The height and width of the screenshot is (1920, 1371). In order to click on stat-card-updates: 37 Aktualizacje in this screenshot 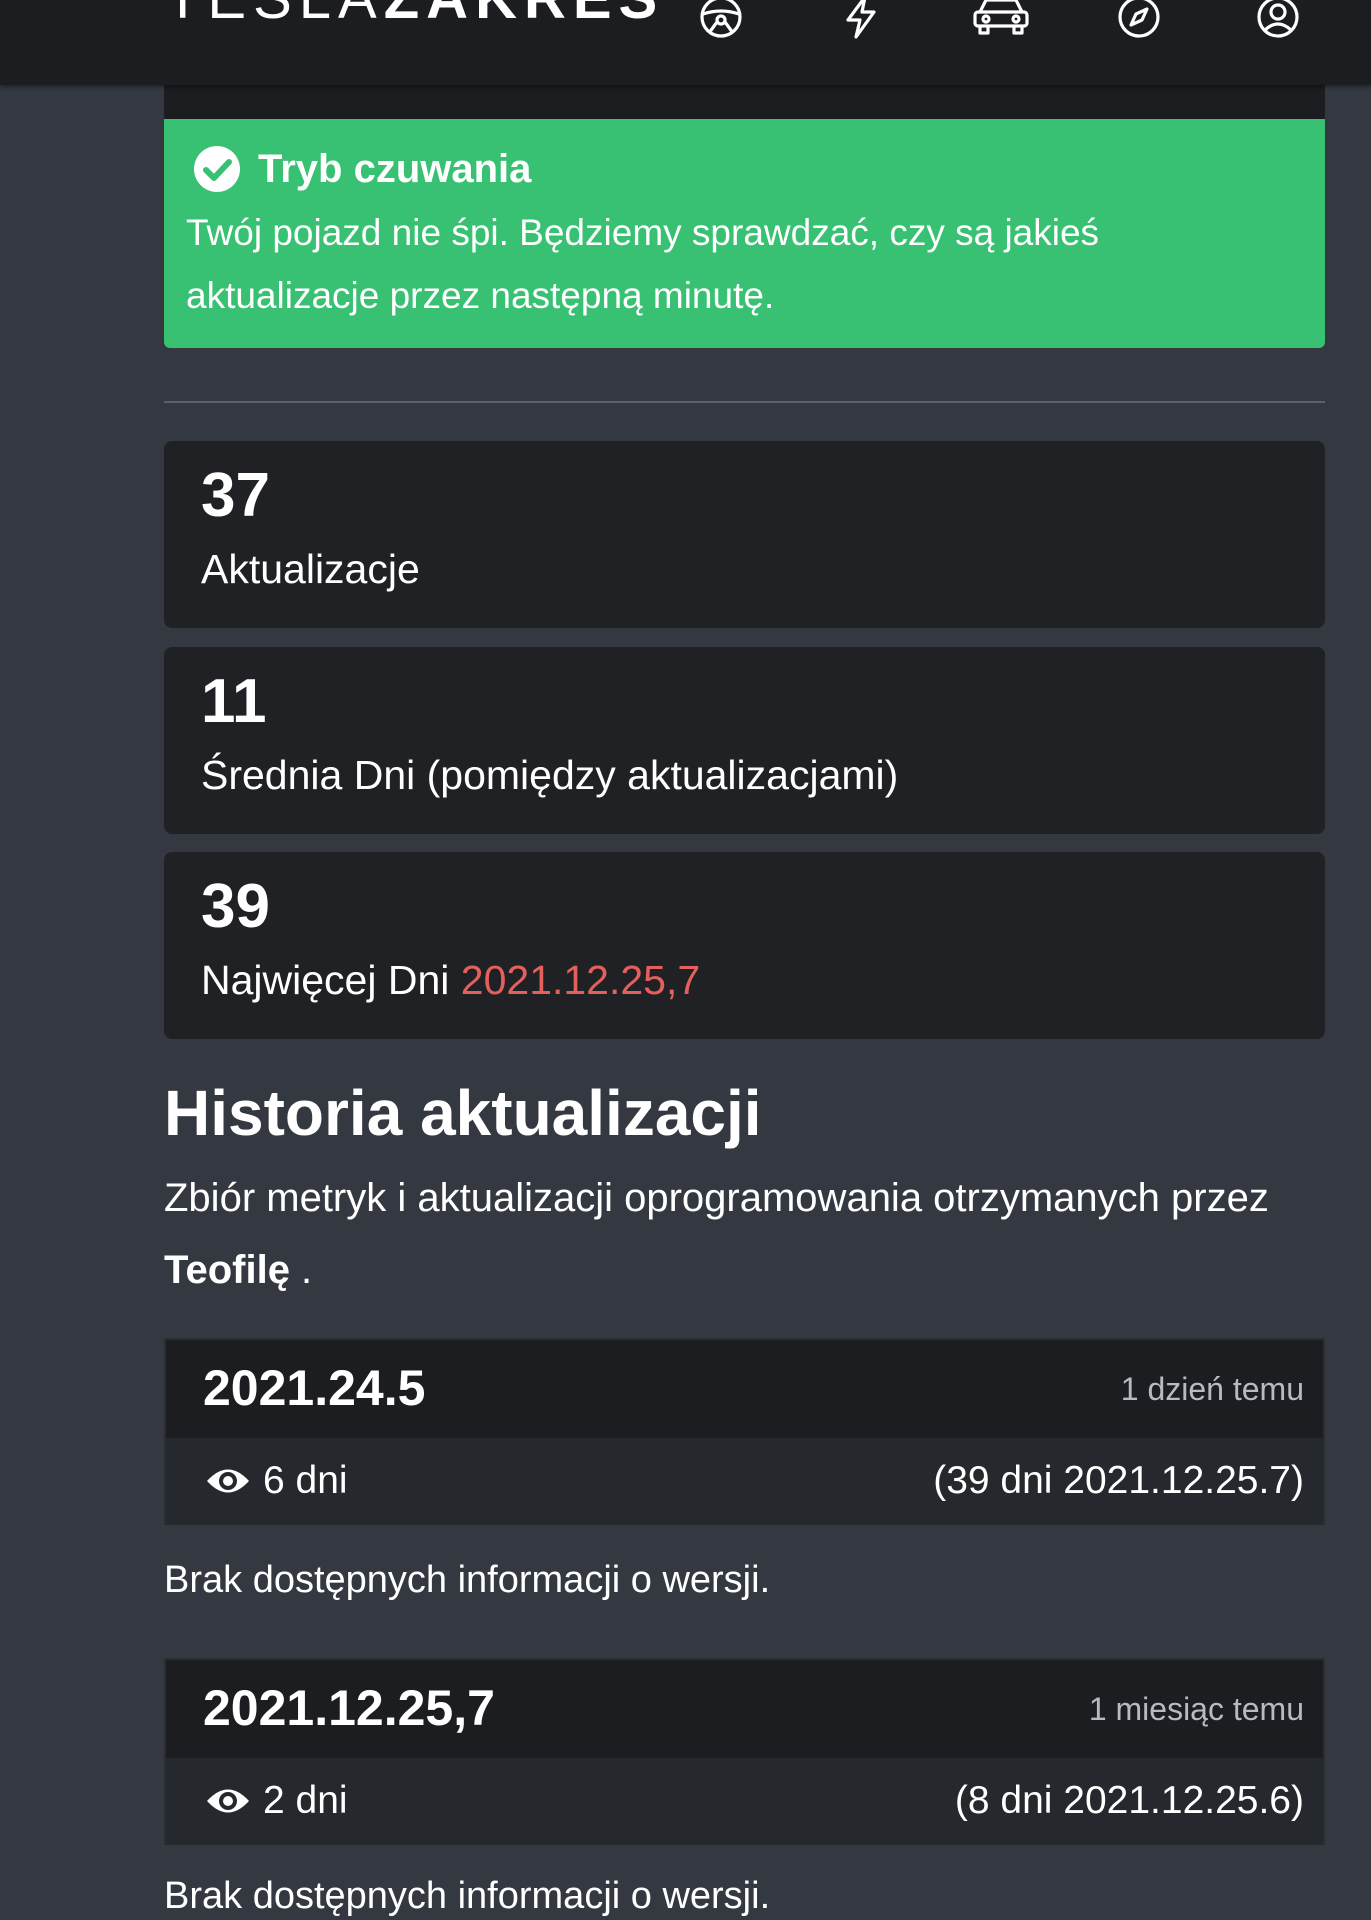, I will do `click(744, 534)`.